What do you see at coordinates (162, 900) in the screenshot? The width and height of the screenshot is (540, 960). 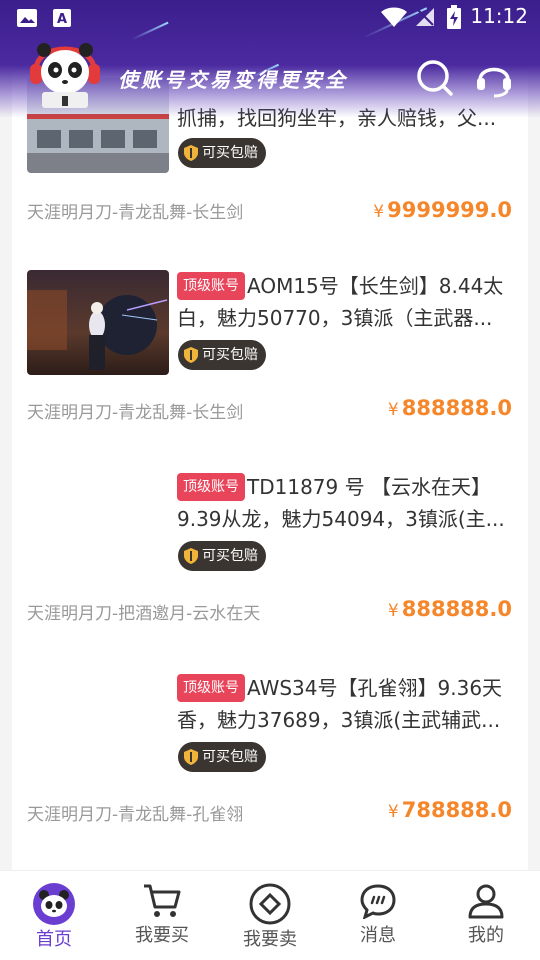 I see `cart-icon` at bounding box center [162, 900].